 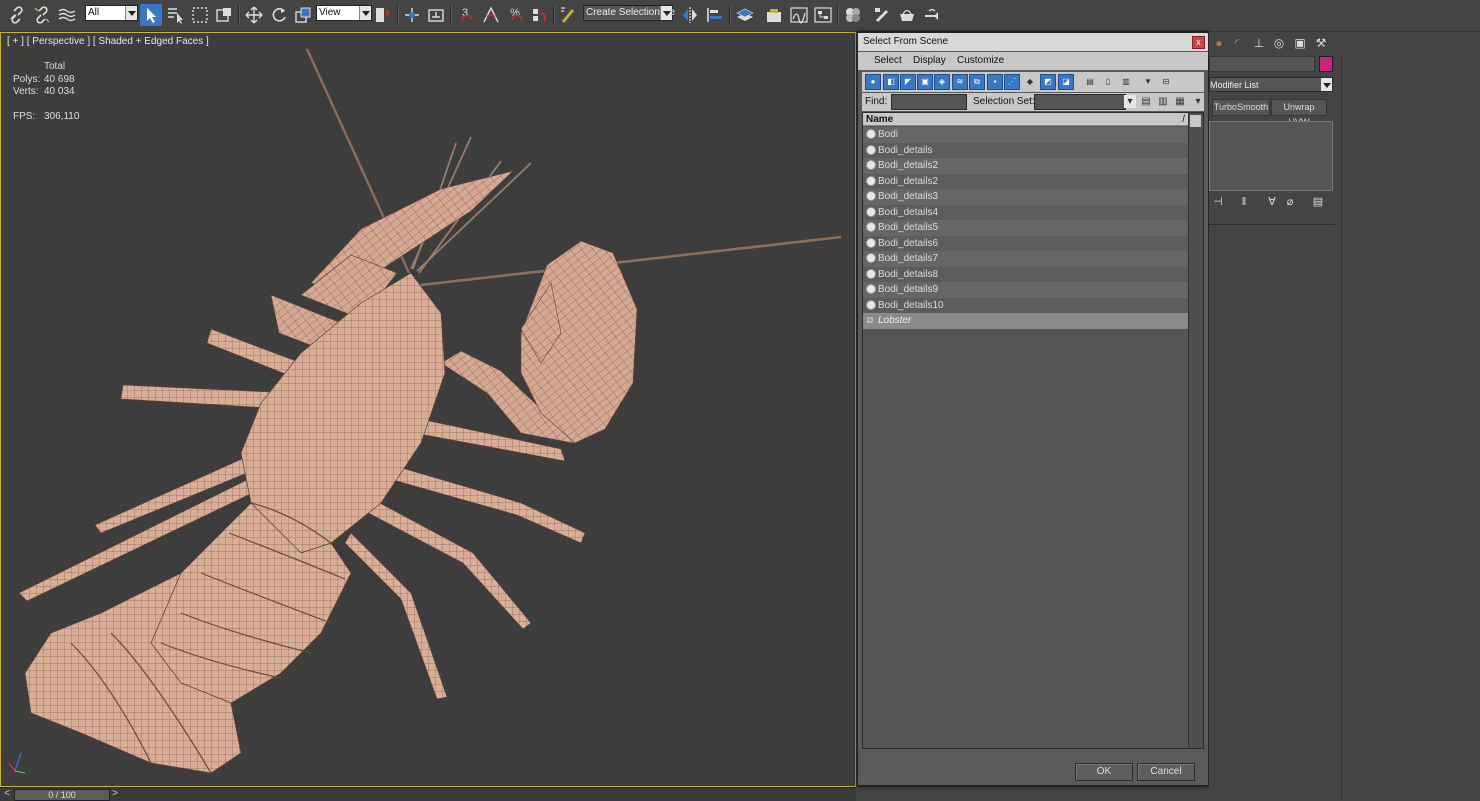 What do you see at coordinates (1218, 202) in the screenshot?
I see `pin-stack-icon: ⊣` at bounding box center [1218, 202].